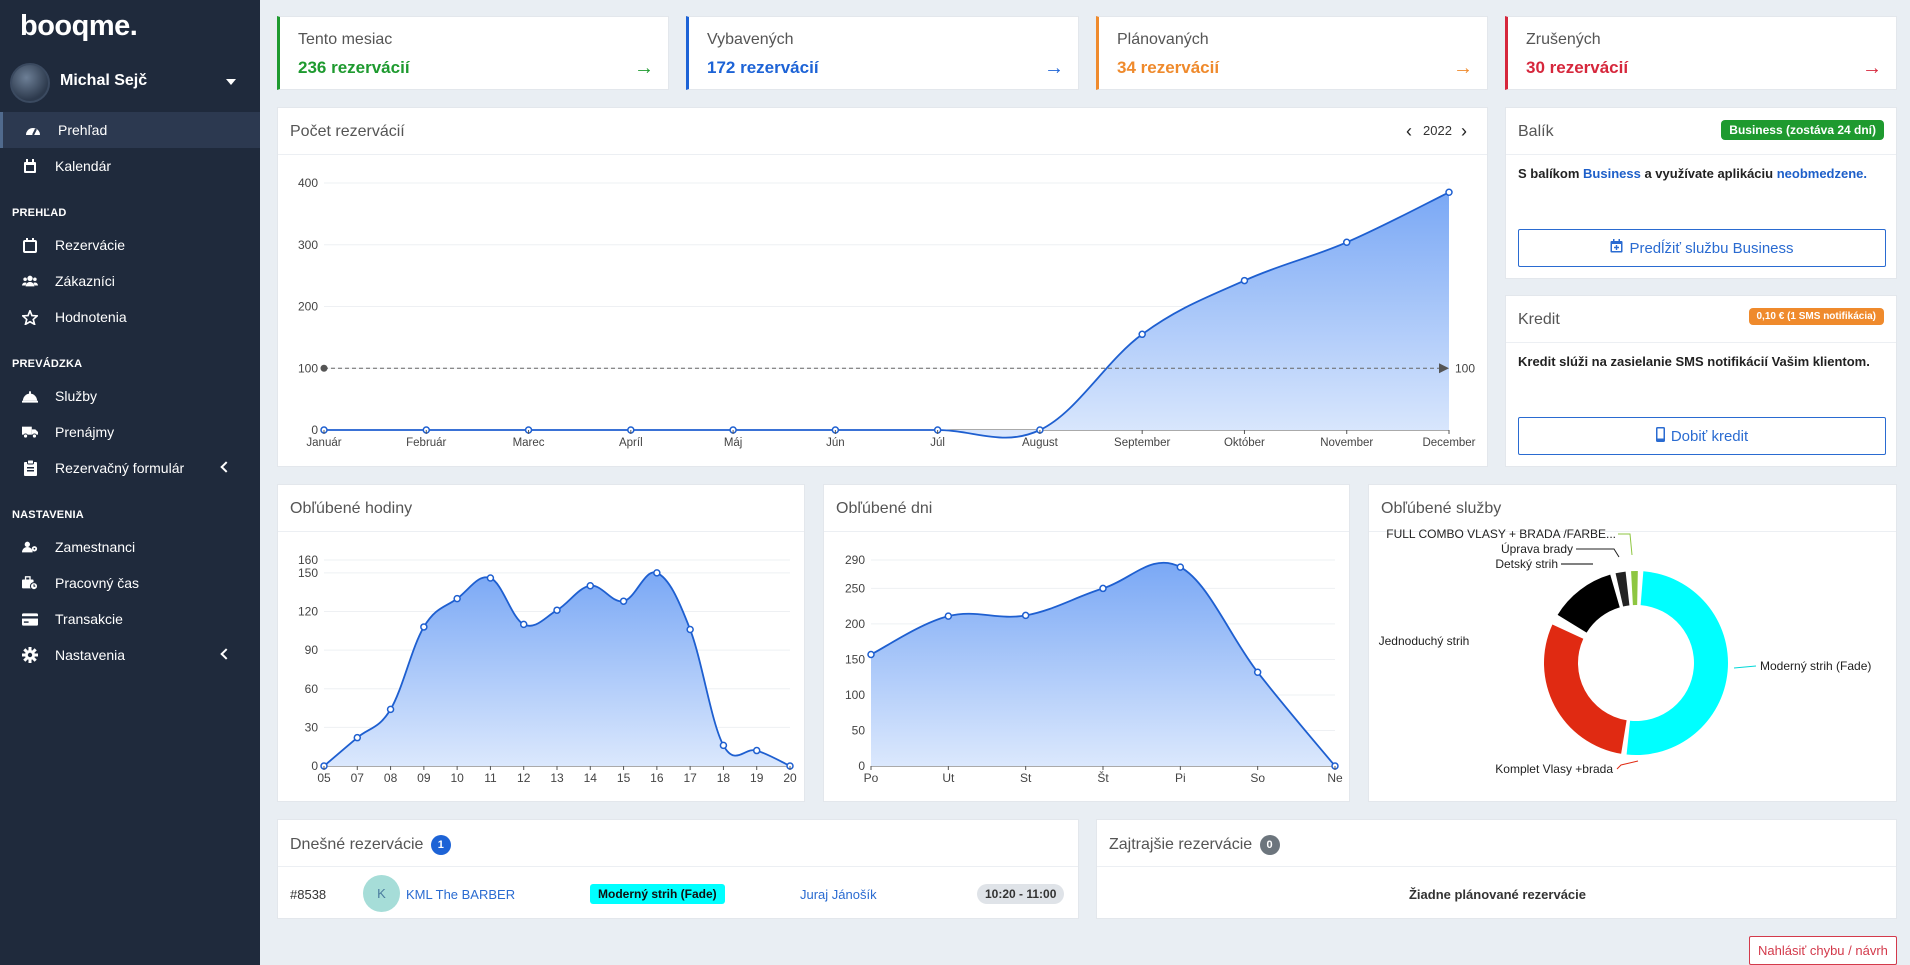  Describe the element at coordinates (835, 443) in the screenshot. I see `x-tick-label: Jún` at that location.